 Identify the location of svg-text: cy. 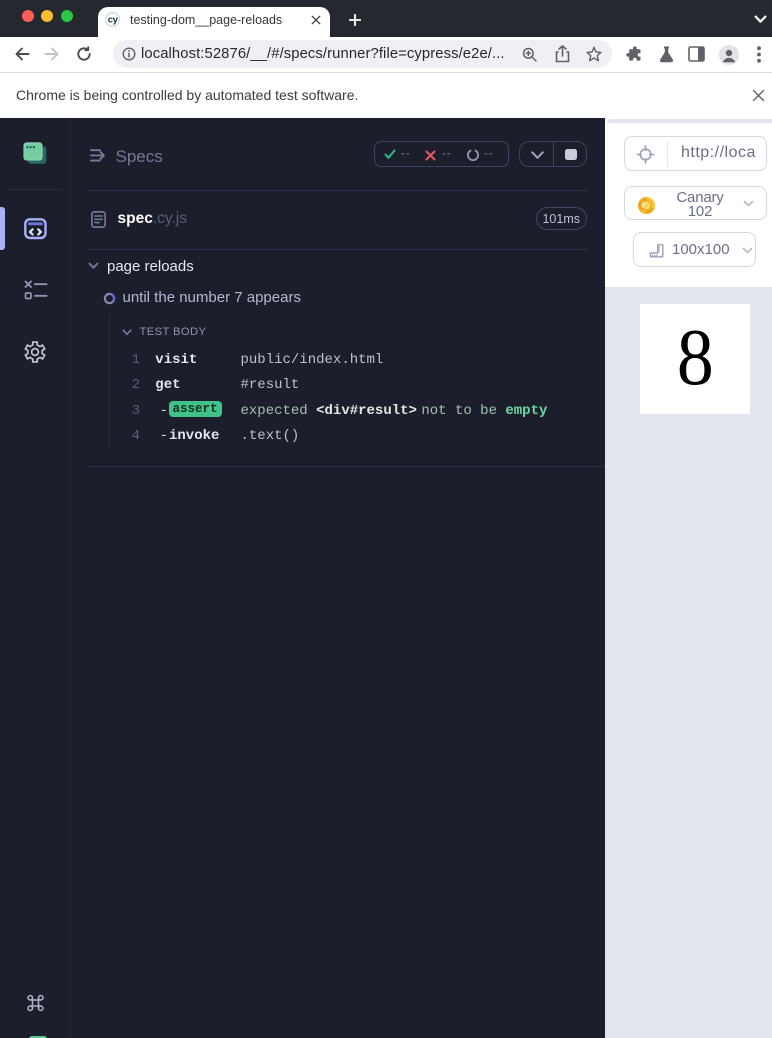
(112, 20).